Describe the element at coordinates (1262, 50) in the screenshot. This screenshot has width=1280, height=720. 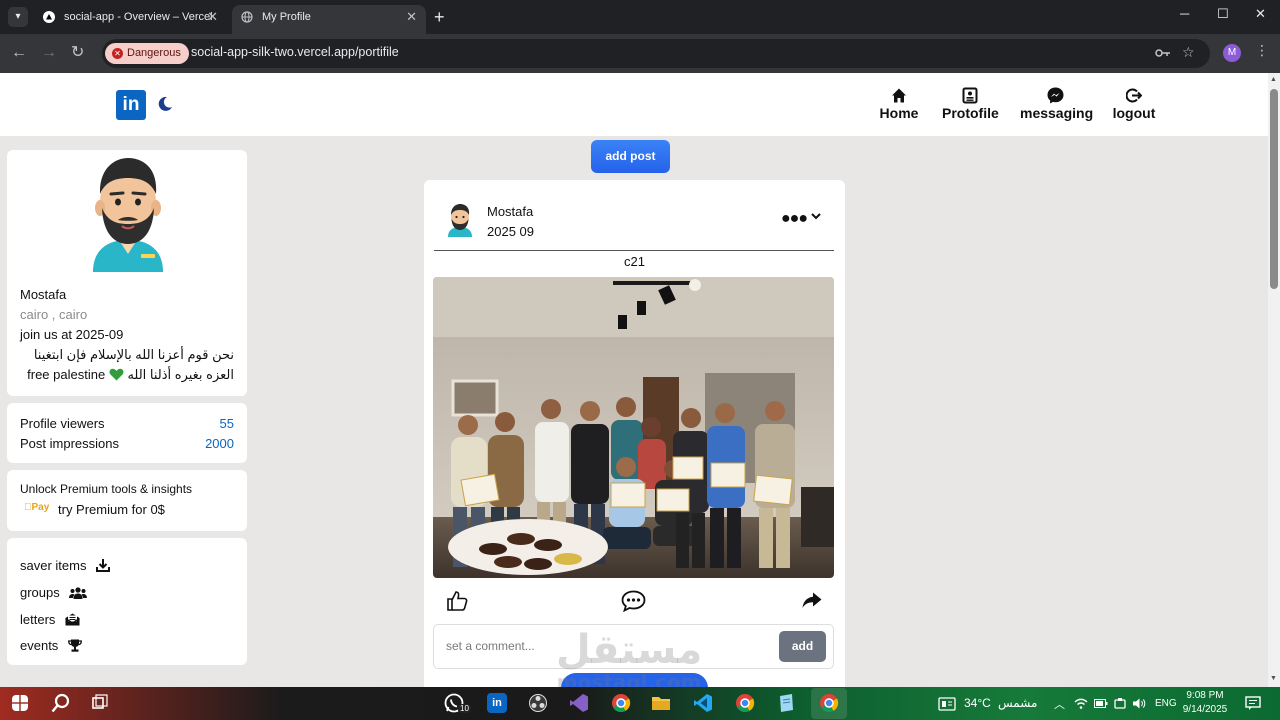
I see `browser-menu-icon: ⋮` at that location.